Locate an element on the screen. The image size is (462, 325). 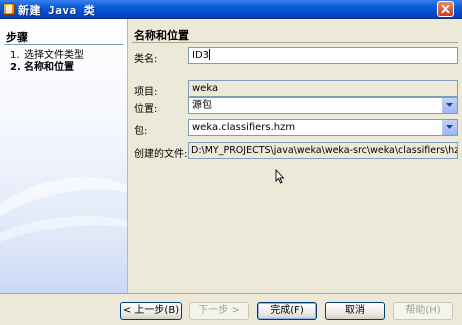
mouse-pointer-icon is located at coordinates (280, 176).